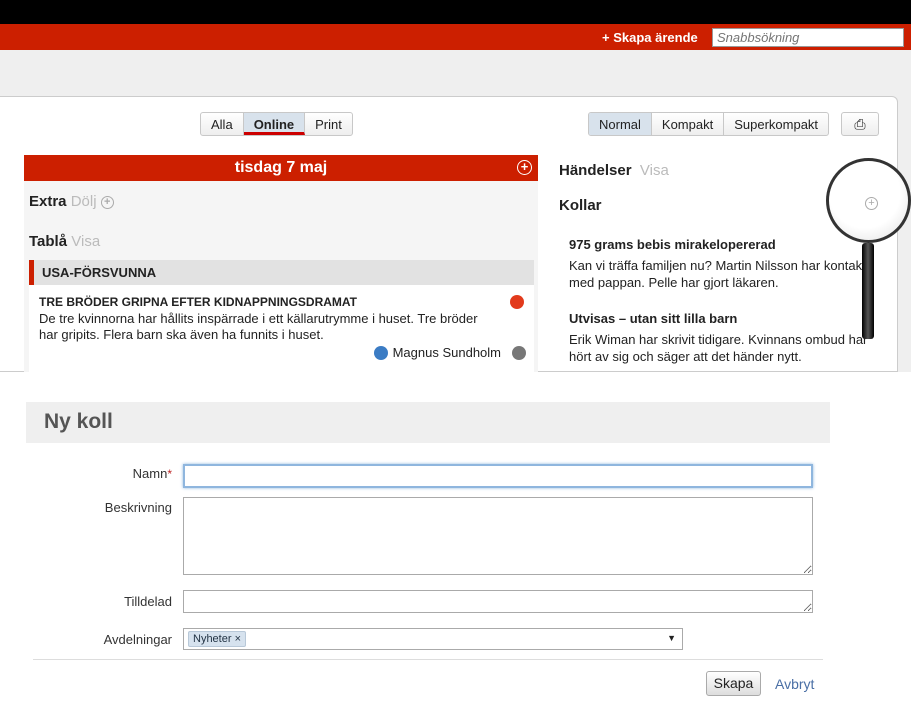  I want to click on view-mode-toggle: Normal Kompakt Superkompakt, so click(709, 124).